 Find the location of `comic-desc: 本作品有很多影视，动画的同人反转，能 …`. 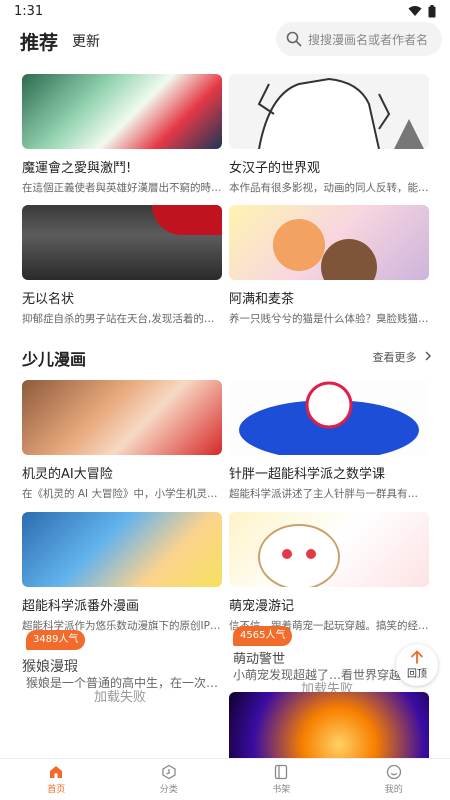

comic-desc: 本作品有很多影视，动画的同人反转，能 … is located at coordinates (329, 188).